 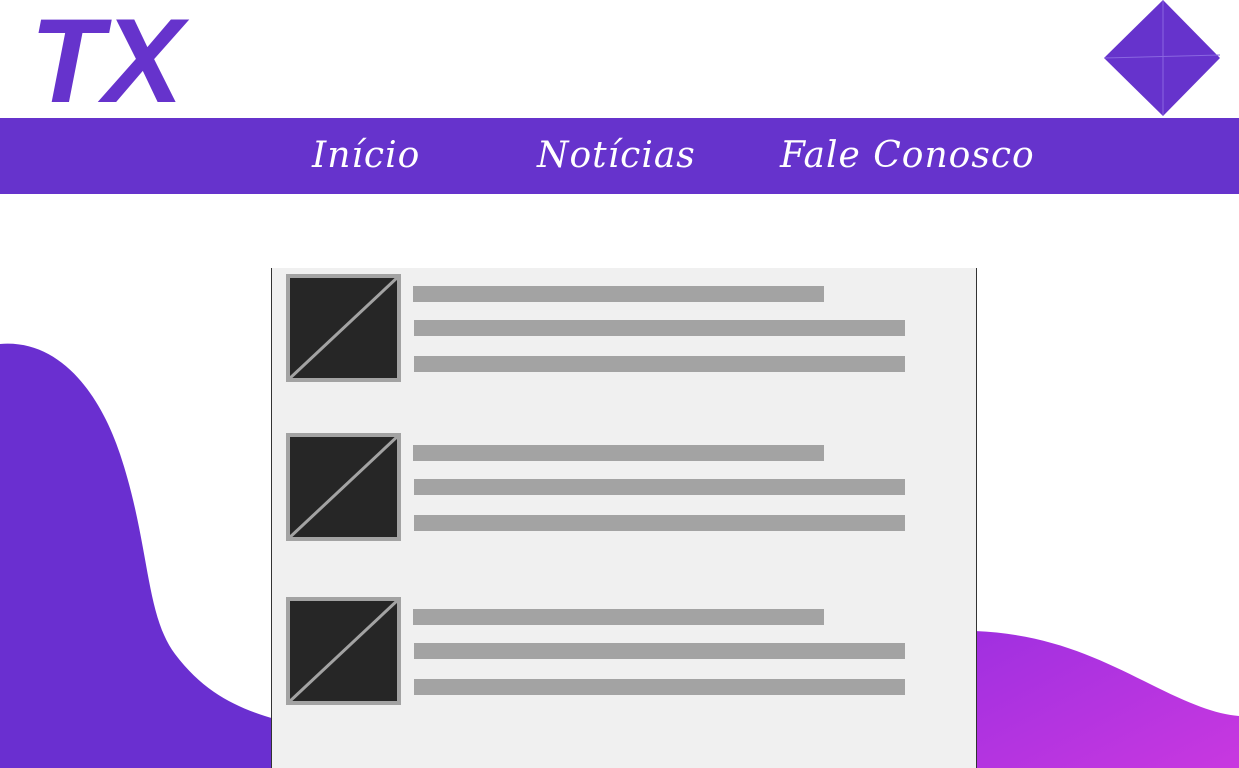 What do you see at coordinates (110, 57) in the screenshot?
I see `logo-text: TX` at bounding box center [110, 57].